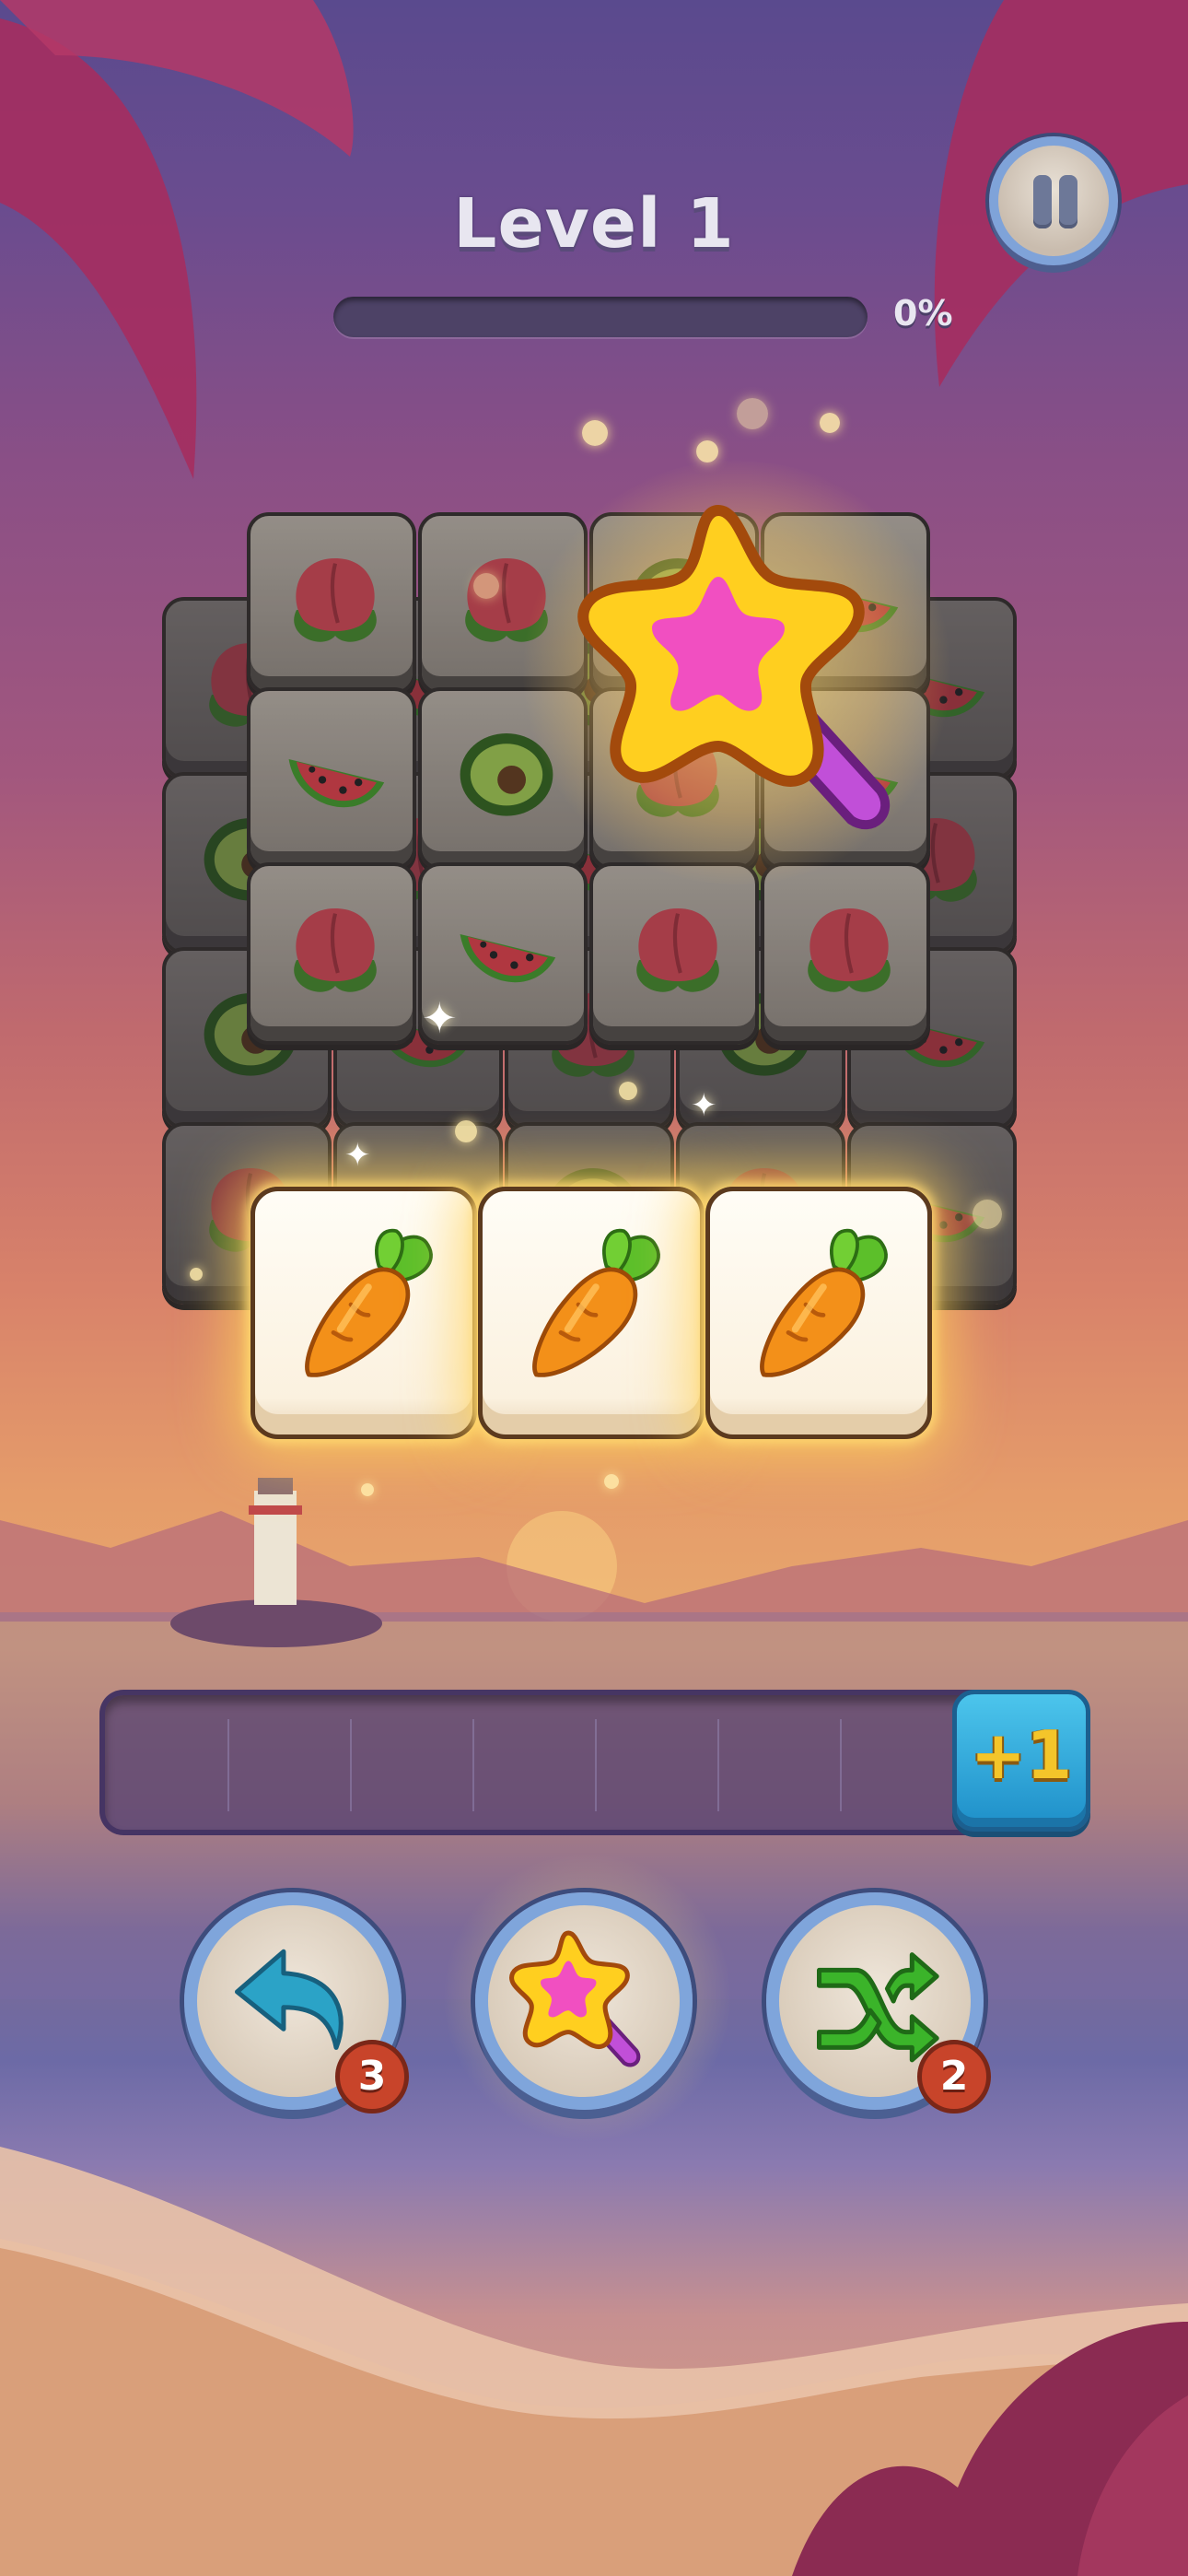 The height and width of the screenshot is (2576, 1188). I want to click on tile-melon, so click(331, 778).